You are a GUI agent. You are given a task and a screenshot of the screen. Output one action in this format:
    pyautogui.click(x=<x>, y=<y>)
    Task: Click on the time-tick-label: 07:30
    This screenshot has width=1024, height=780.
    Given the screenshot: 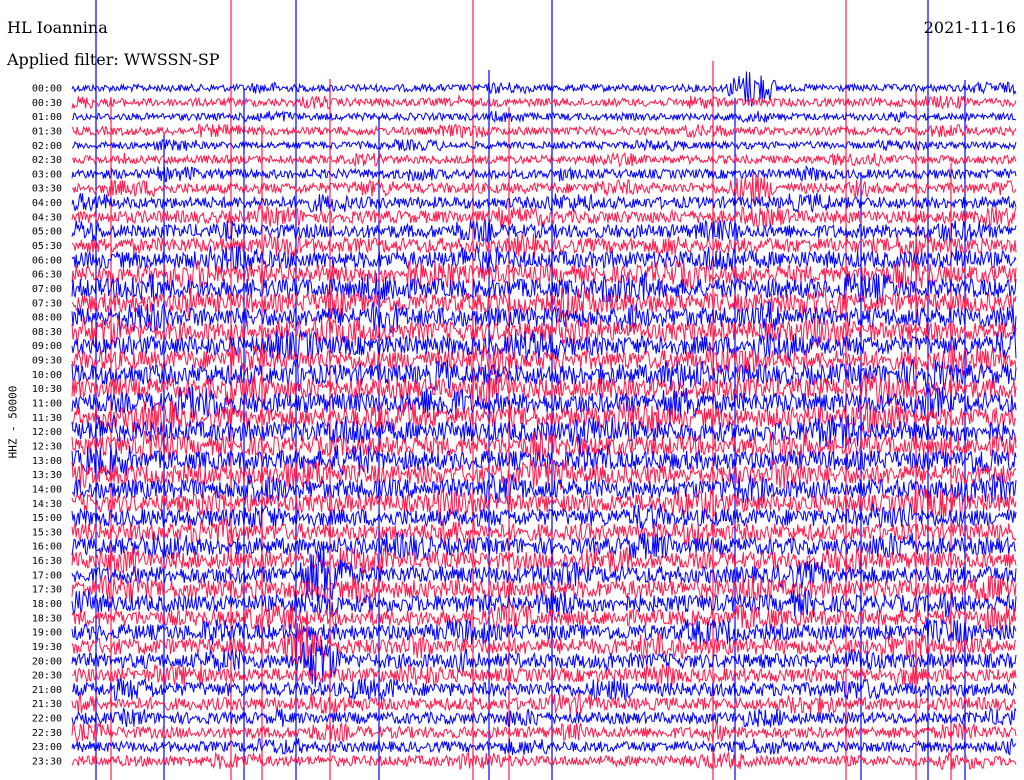 What is the action you would take?
    pyautogui.click(x=47, y=303)
    